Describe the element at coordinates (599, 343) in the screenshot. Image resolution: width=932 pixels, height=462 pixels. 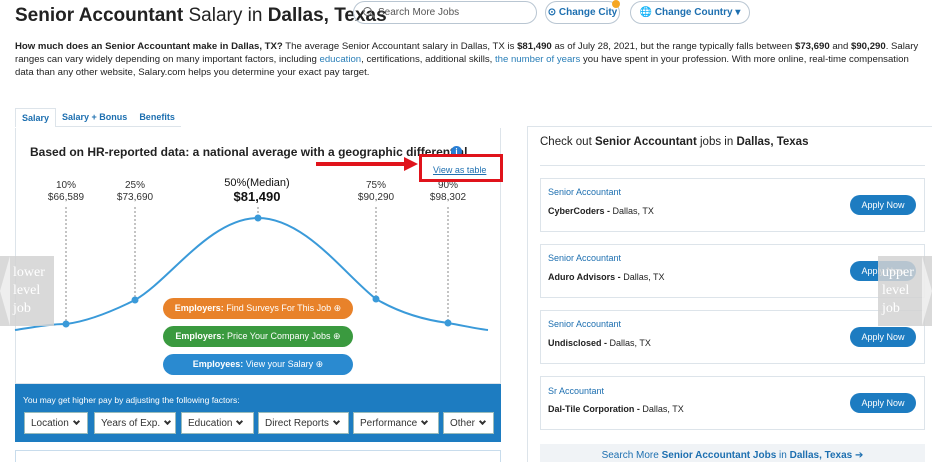
I see `job-company: Undisclosed - Dallas, TX` at that location.